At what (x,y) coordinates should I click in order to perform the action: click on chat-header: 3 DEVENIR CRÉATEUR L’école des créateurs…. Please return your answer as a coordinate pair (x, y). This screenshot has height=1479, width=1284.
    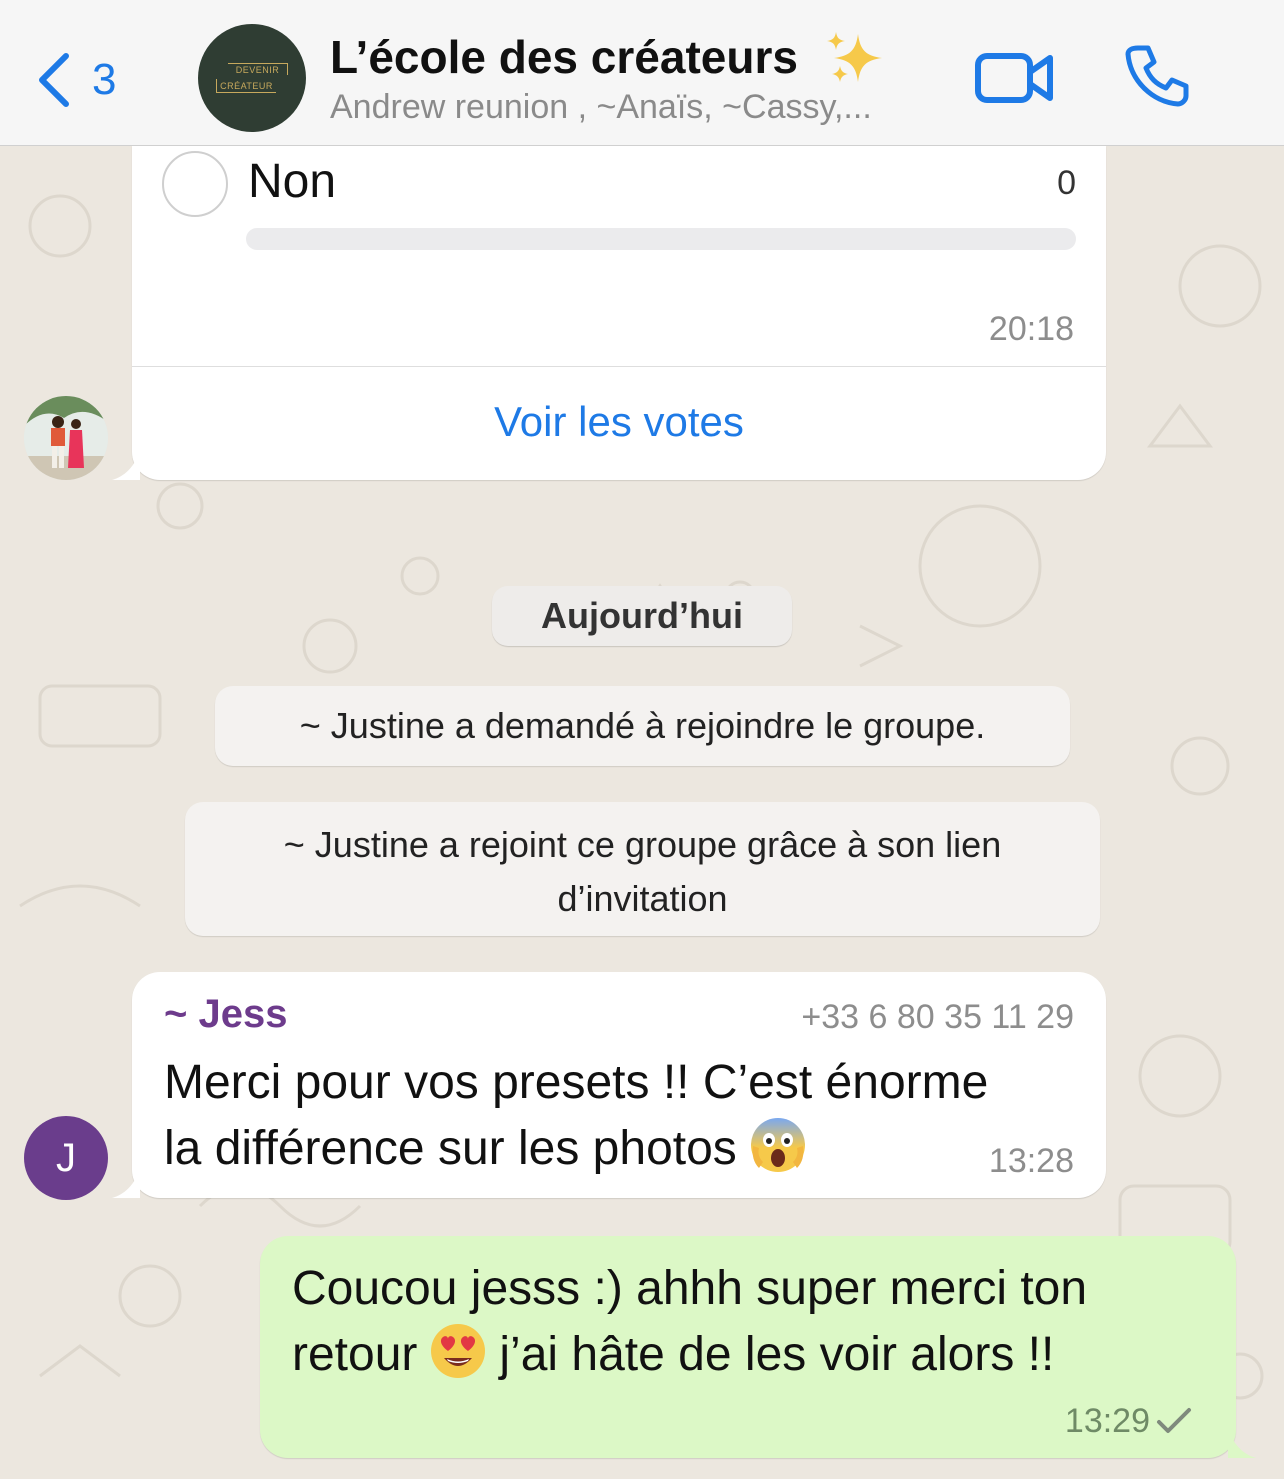
    Looking at the image, I should click on (642, 73).